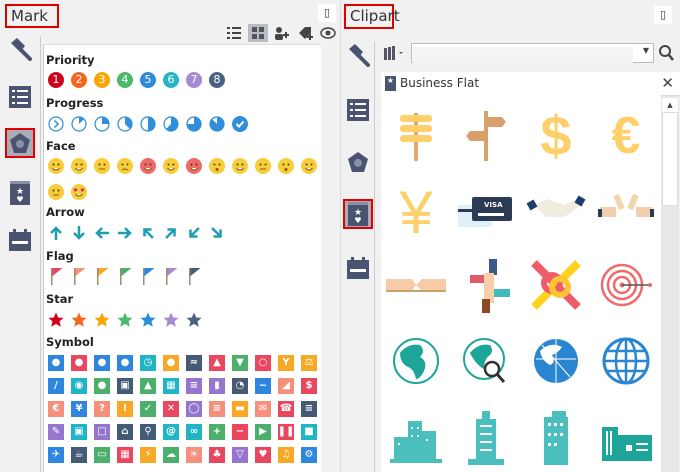 The width and height of the screenshot is (680, 472). I want to click on symbol-link-icon: ∞, so click(194, 432).